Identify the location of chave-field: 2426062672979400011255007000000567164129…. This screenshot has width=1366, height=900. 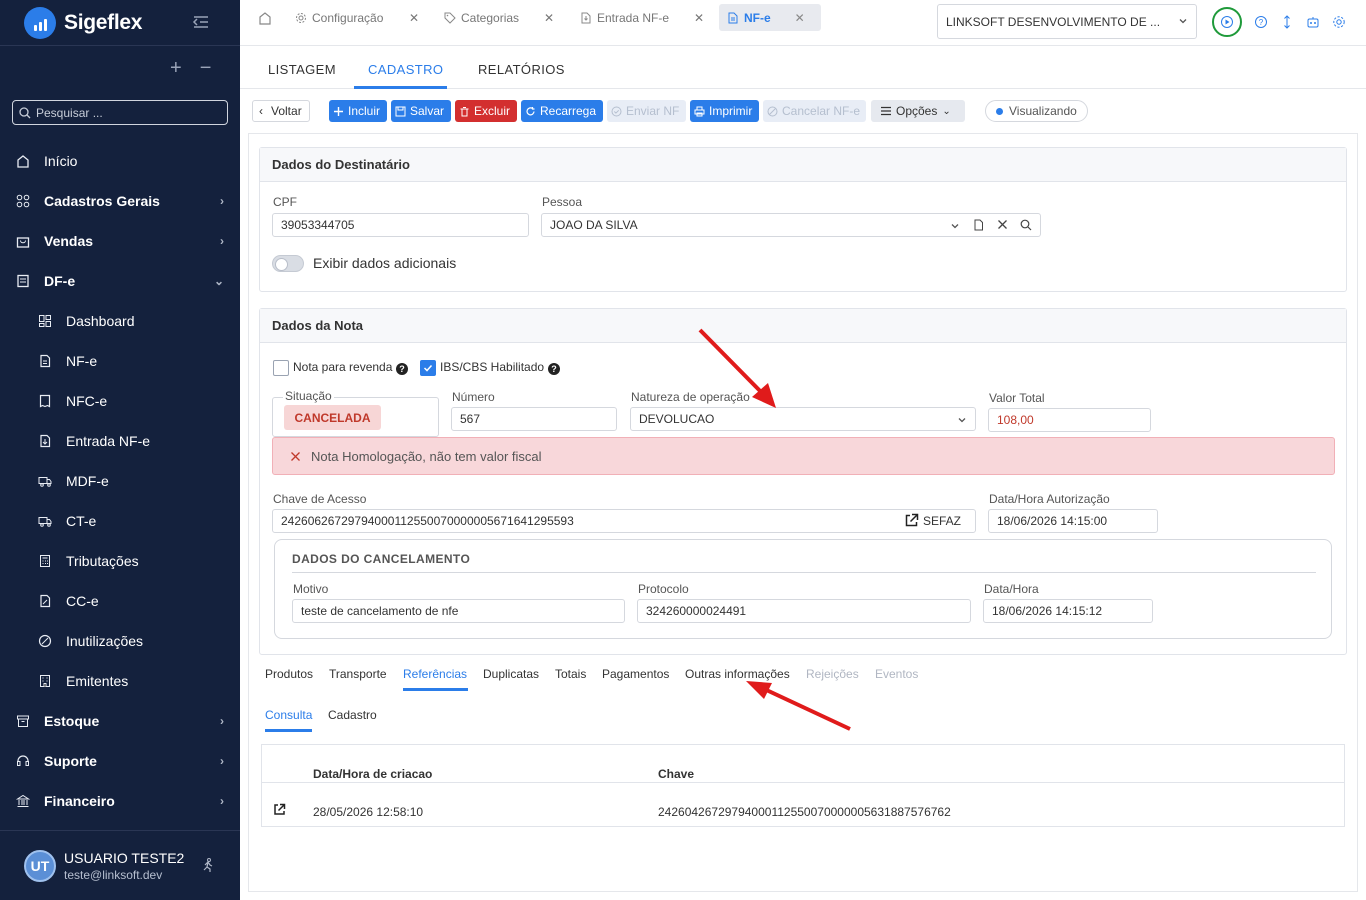
(624, 521).